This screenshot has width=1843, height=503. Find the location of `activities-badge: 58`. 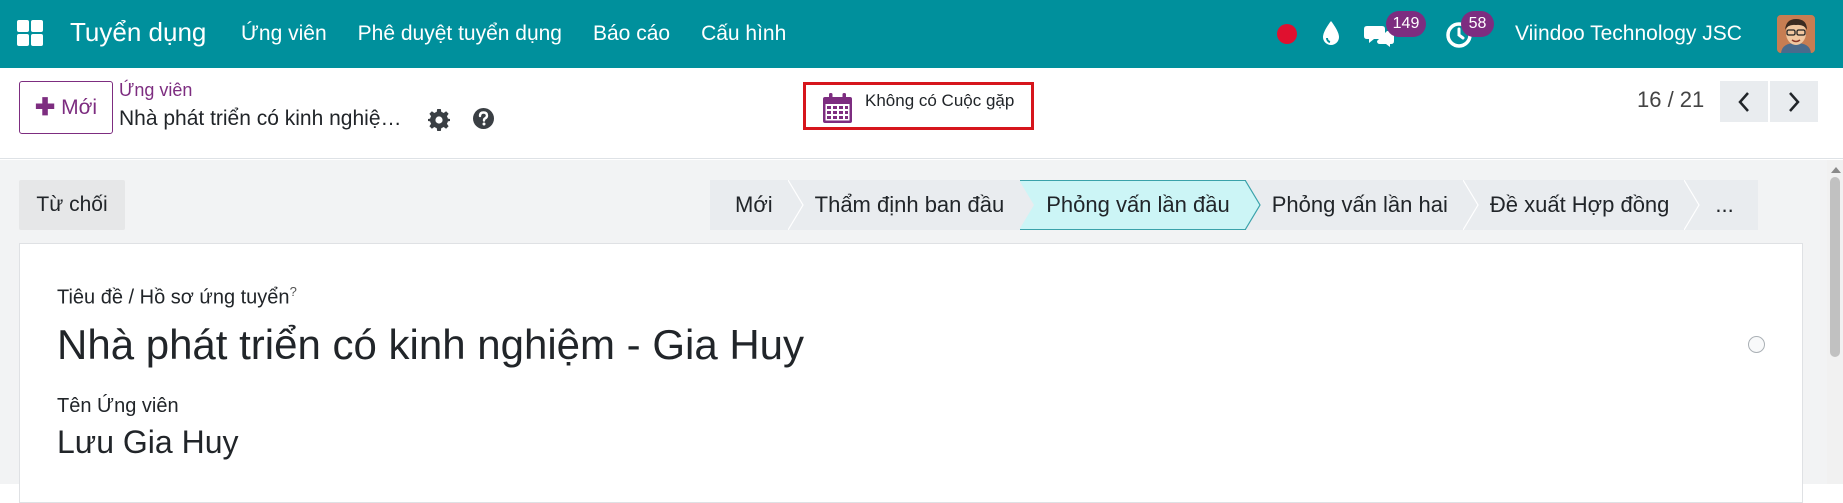

activities-badge: 58 is located at coordinates (1477, 24).